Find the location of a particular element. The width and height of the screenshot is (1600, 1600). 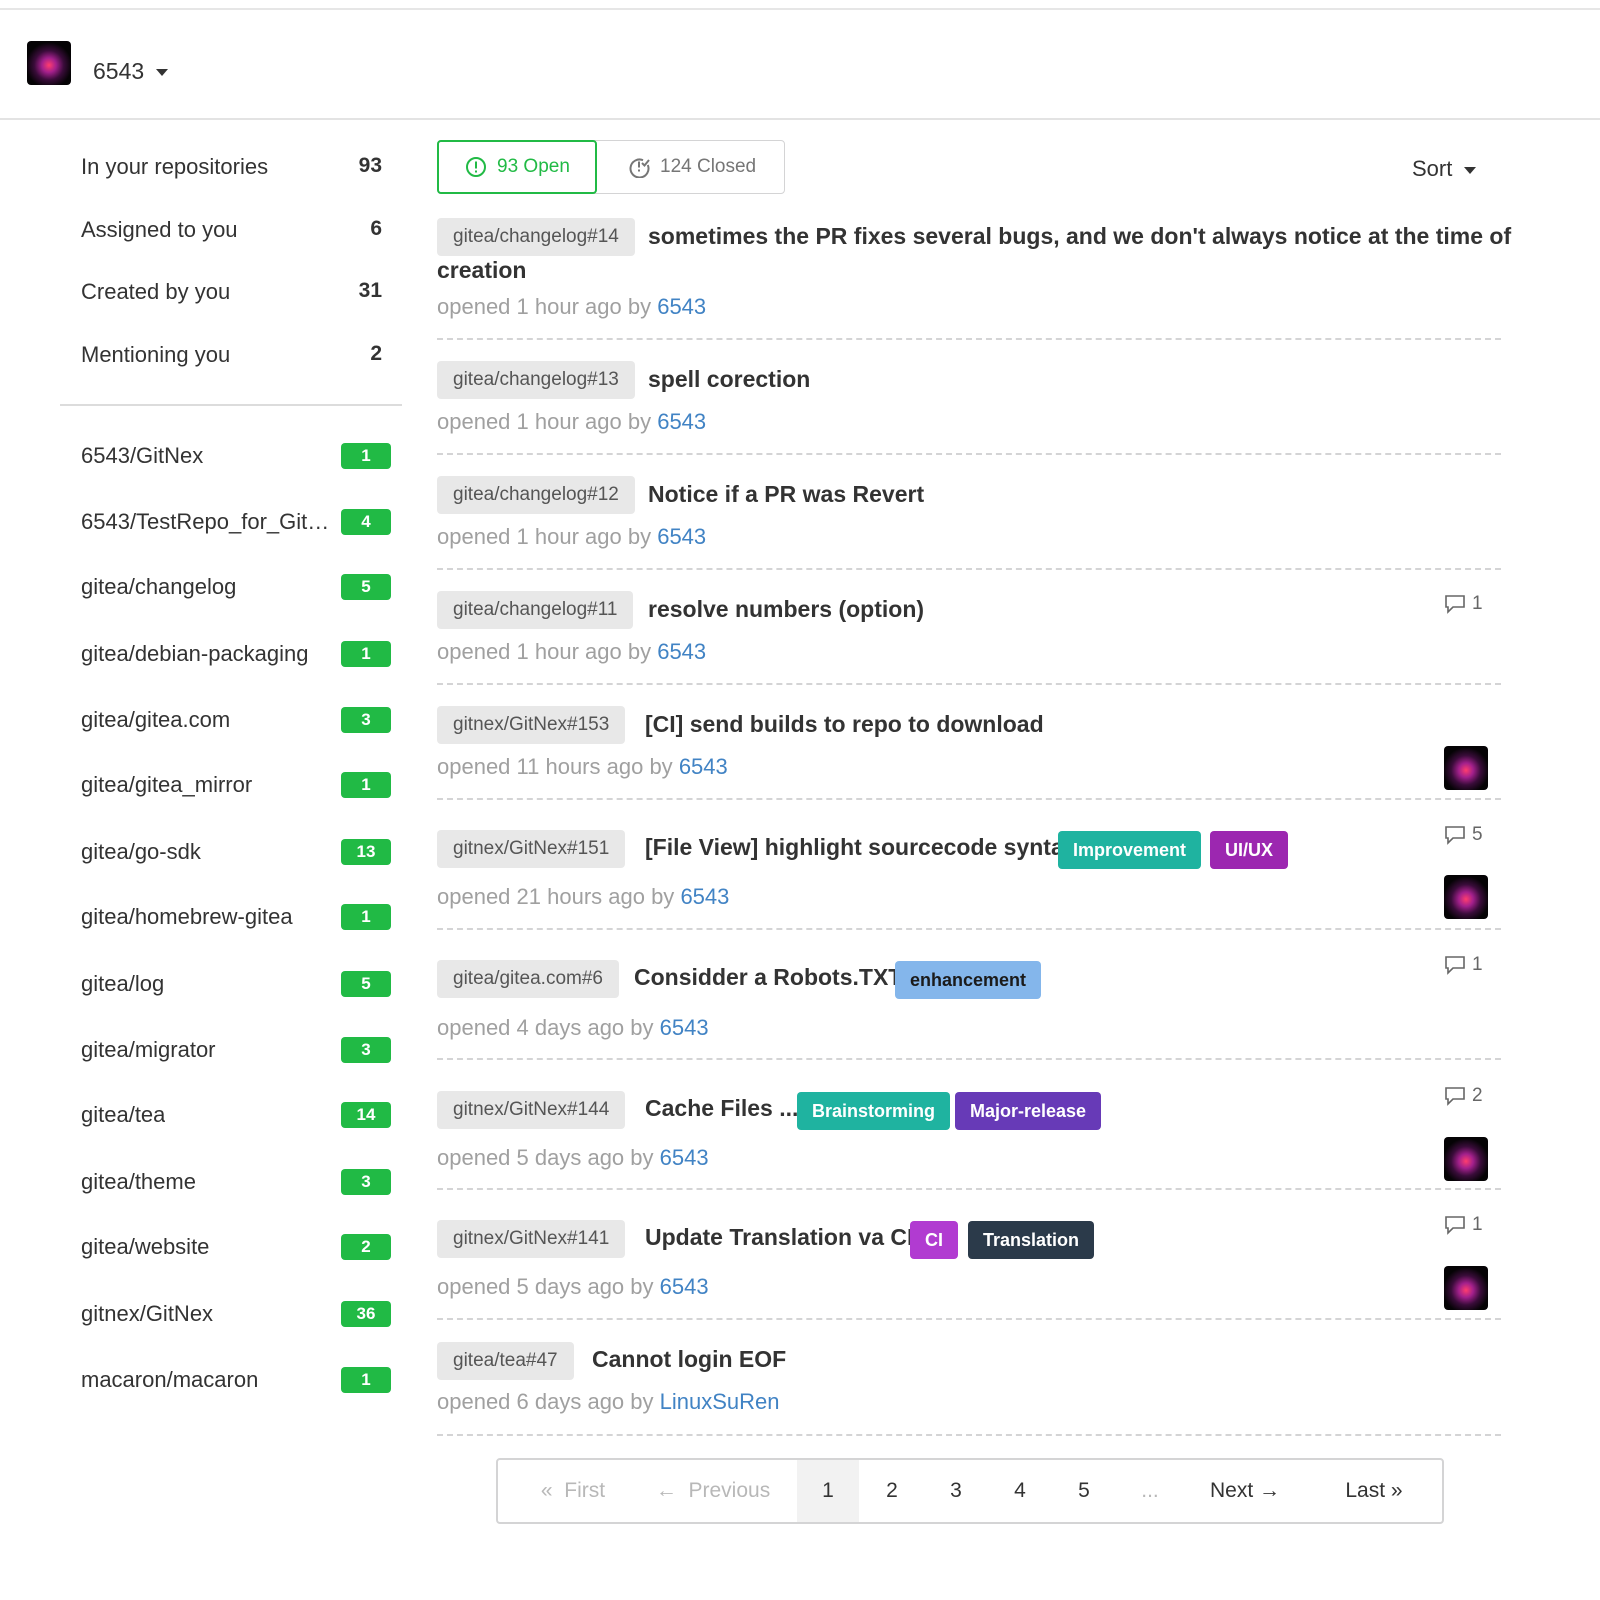

repo-item: 6543/GitNex 1 is located at coordinates (231, 456).